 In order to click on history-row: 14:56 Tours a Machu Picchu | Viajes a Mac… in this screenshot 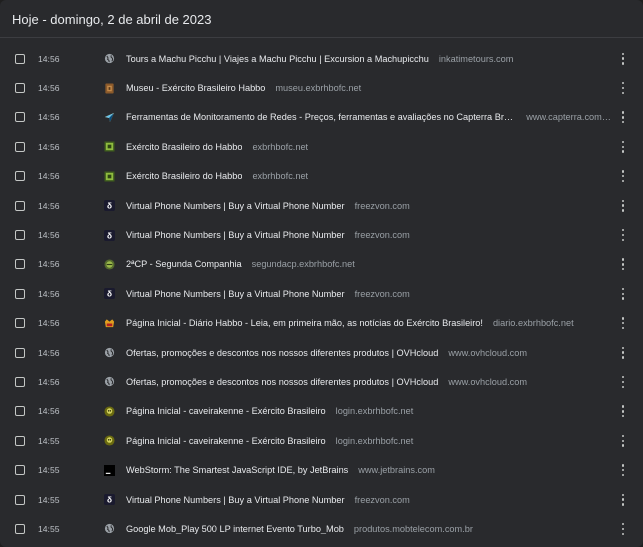, I will do `click(321, 58)`.